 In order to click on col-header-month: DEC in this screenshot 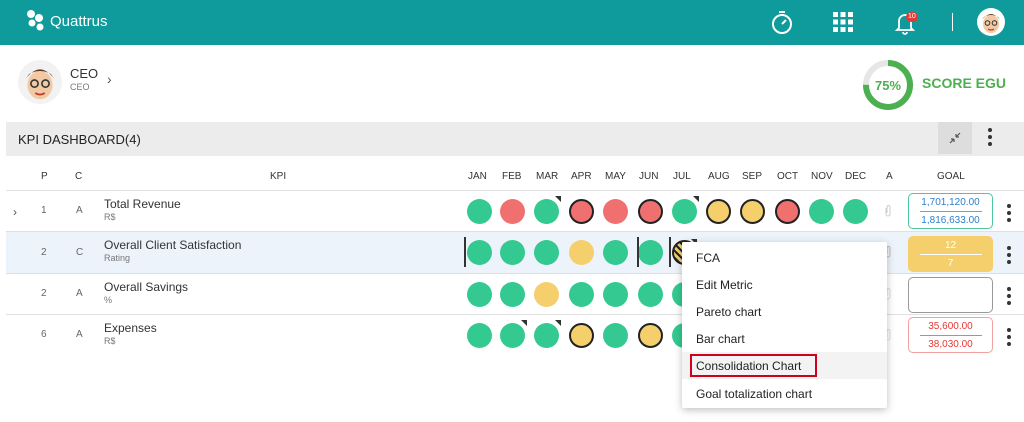, I will do `click(856, 176)`.